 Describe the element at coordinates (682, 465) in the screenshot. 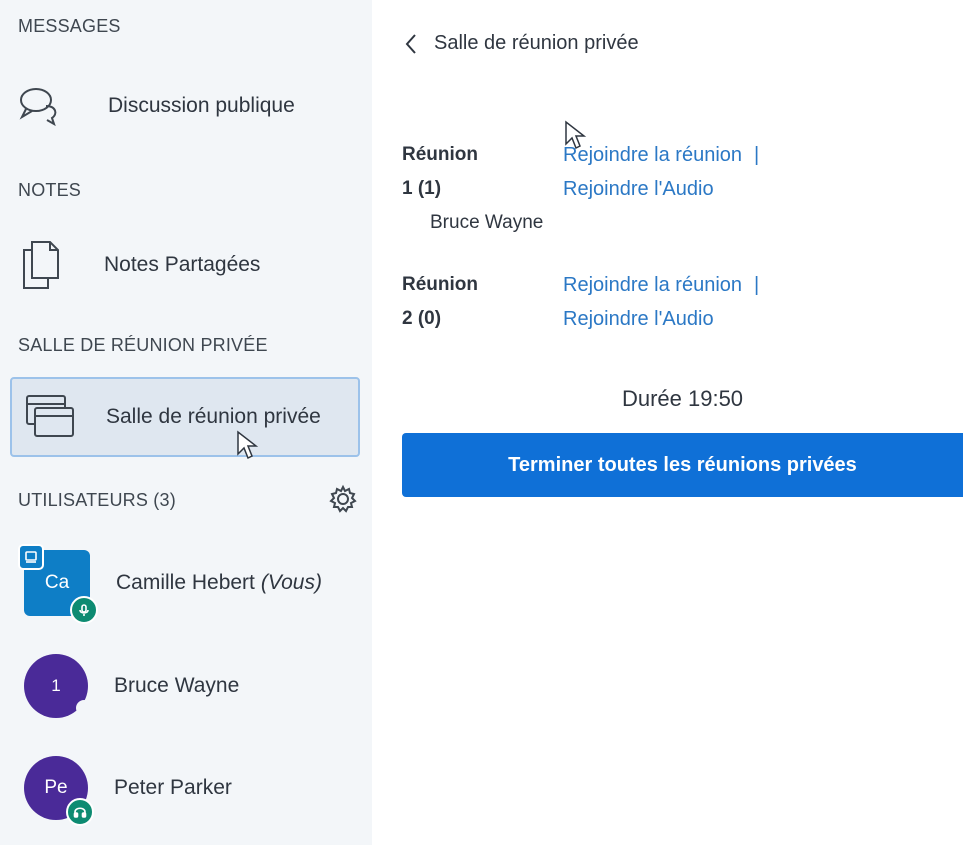

I see `end-all-breakouts-button: Terminer toutes les réunions privées` at that location.